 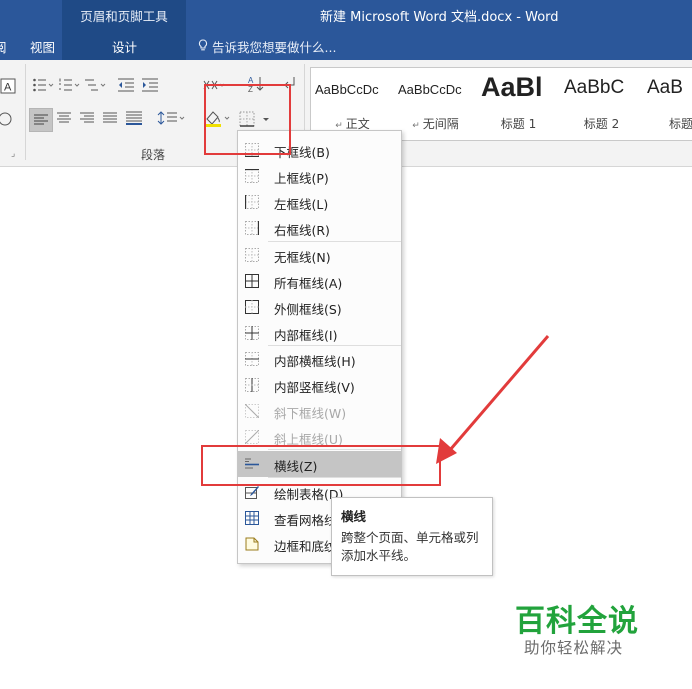 What do you see at coordinates (493, 399) in the screenshot?
I see `annotation-arrow-icon` at bounding box center [493, 399].